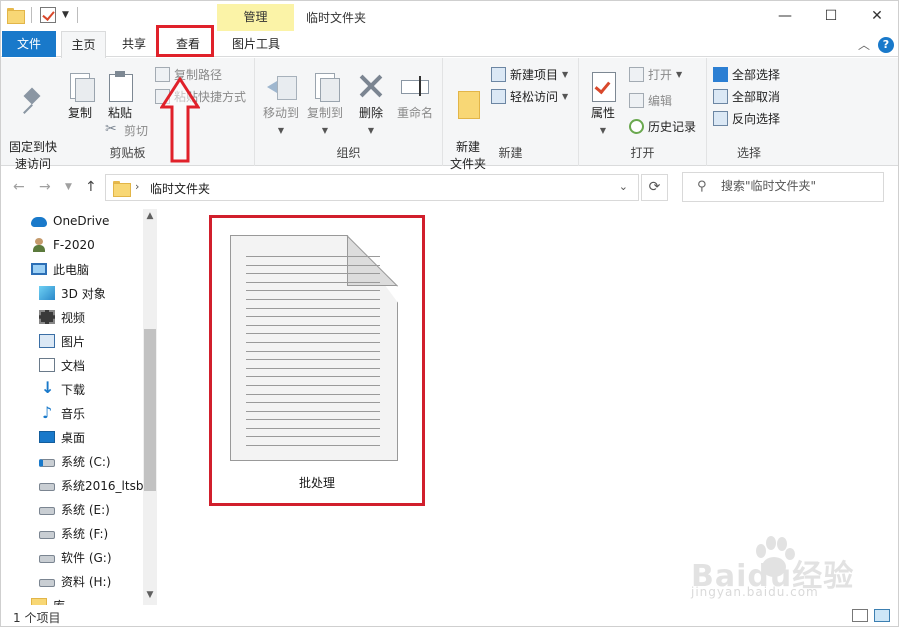 This screenshot has width=899, height=627. I want to click on breadcrumb-chevron-icon: ›, so click(137, 186).